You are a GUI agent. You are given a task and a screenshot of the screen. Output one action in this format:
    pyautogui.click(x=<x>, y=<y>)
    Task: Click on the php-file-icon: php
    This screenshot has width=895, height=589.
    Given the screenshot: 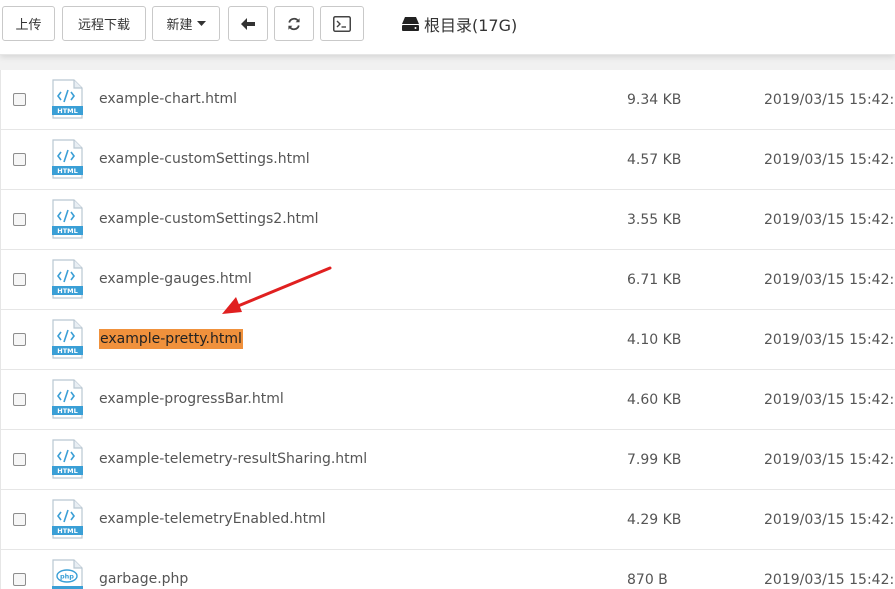 What is the action you would take?
    pyautogui.click(x=67, y=574)
    